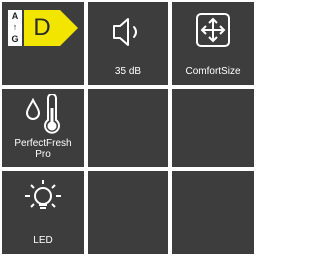  Describe the element at coordinates (42, 114) in the screenshot. I see `drop-thermometer-icon` at that location.